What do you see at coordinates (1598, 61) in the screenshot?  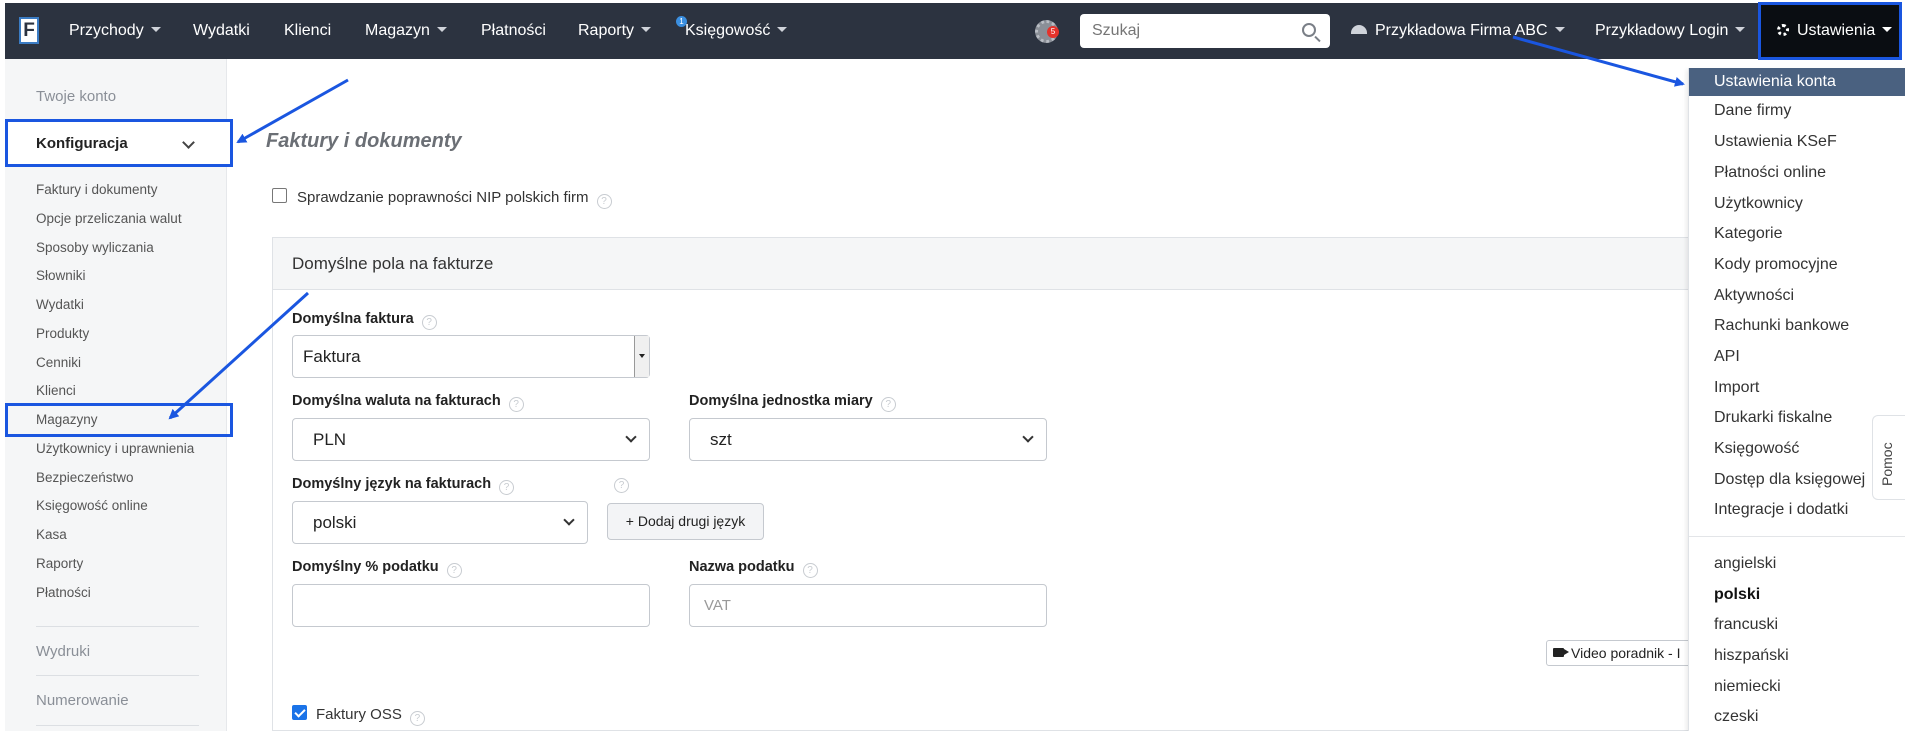 I see `arrow-to-ustawienia-konta` at bounding box center [1598, 61].